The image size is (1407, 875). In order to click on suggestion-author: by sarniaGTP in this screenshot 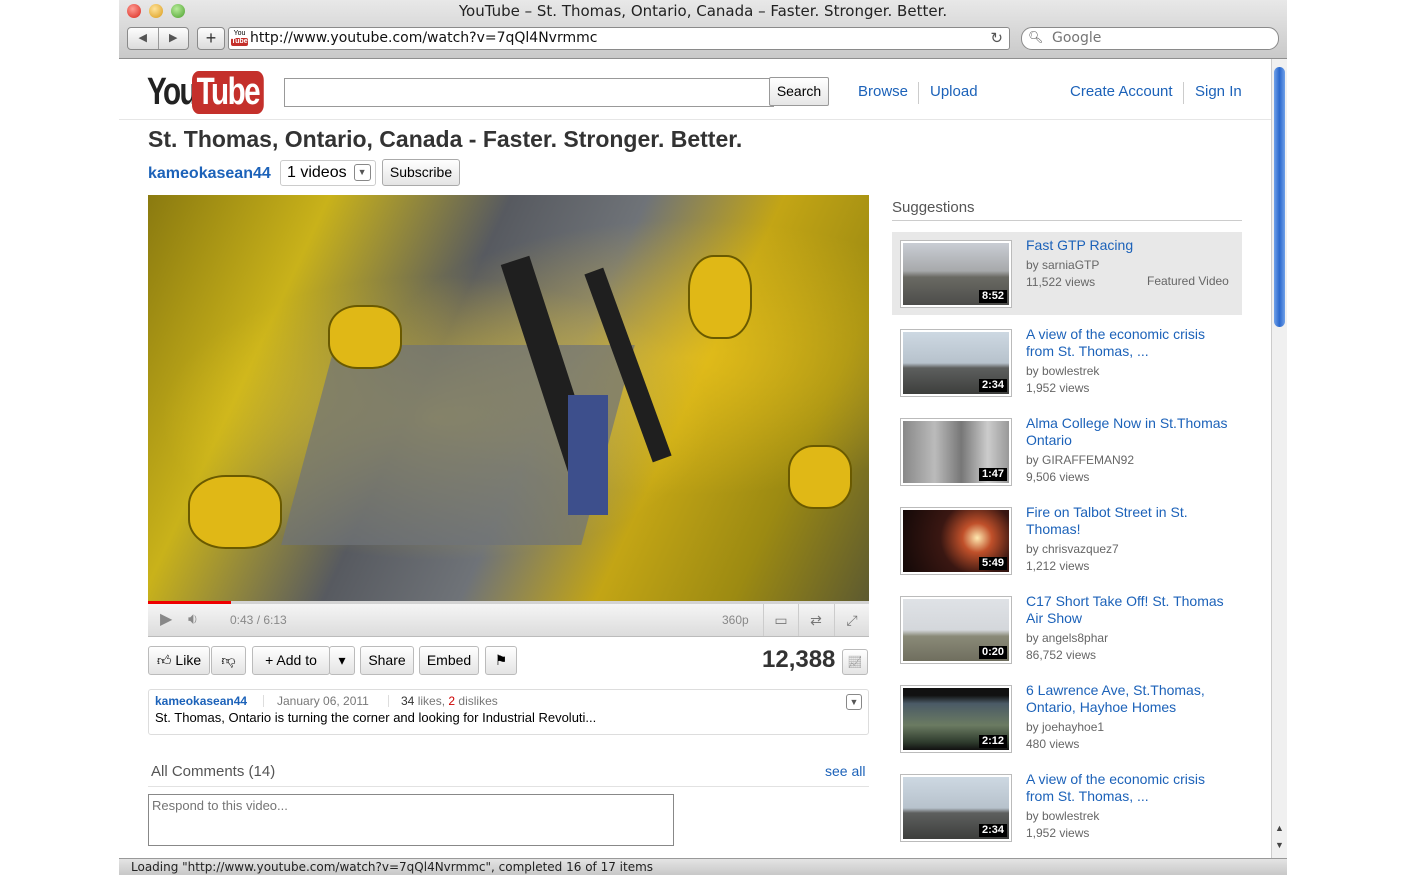, I will do `click(1063, 265)`.